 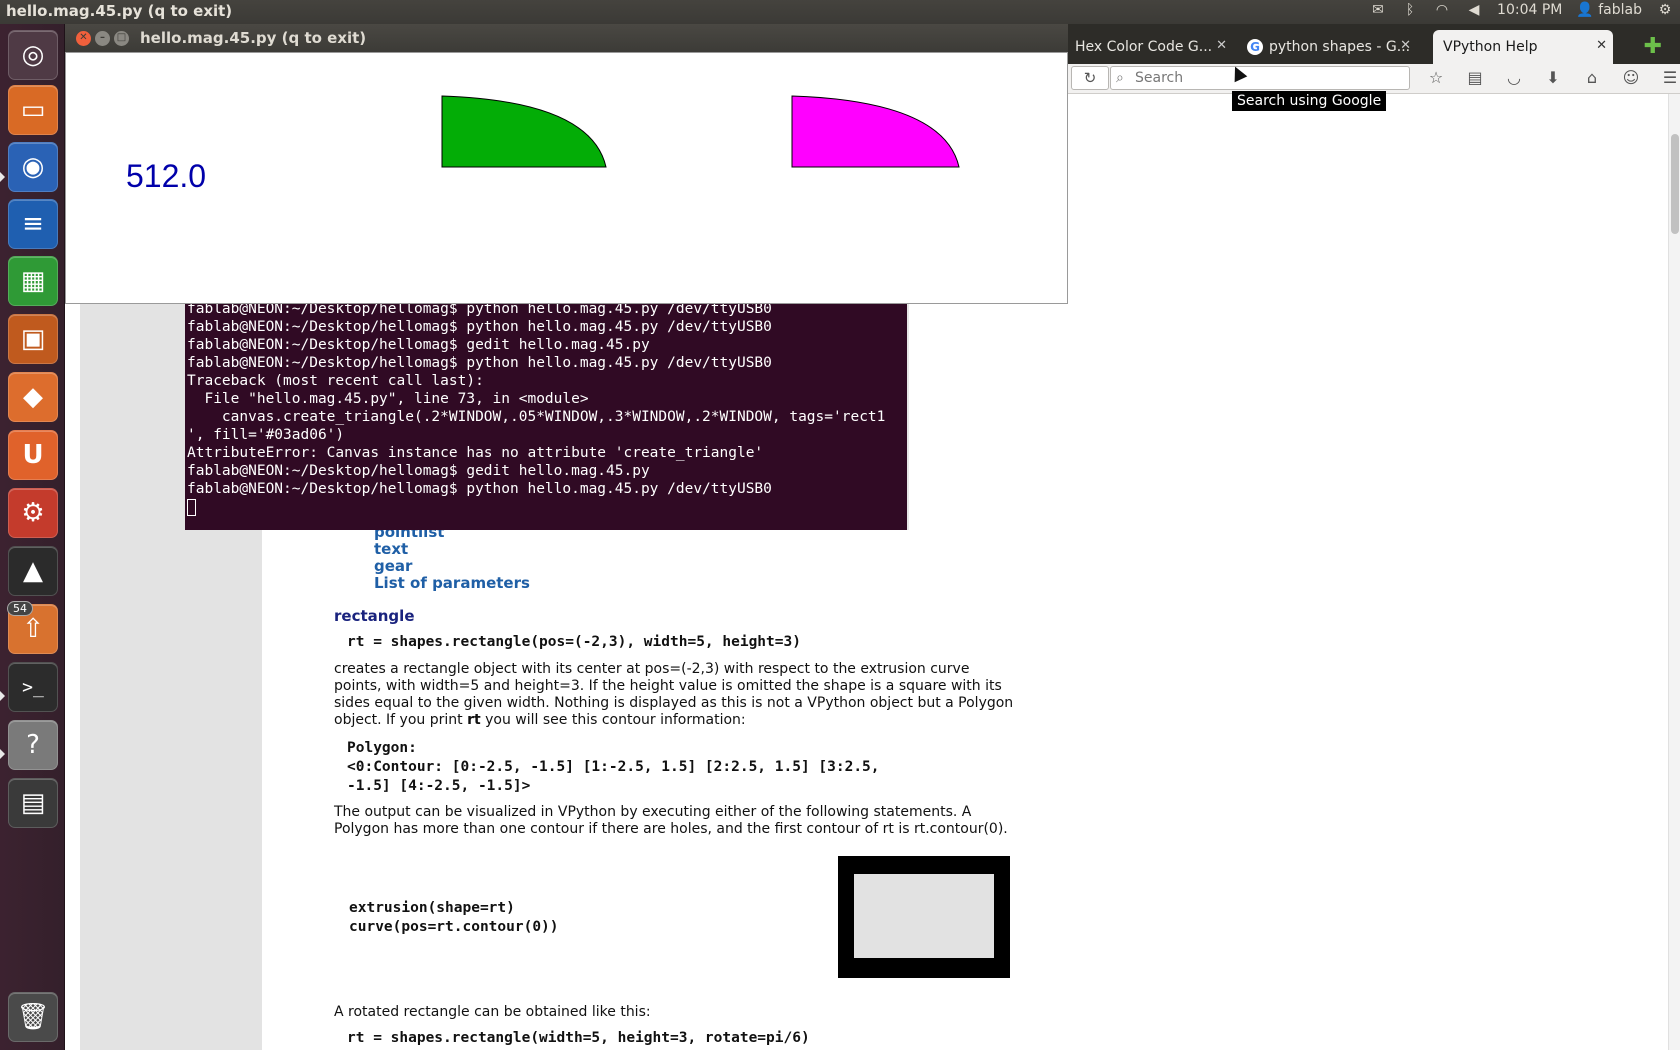 I want to click on user-name: fablab, so click(x=1620, y=10).